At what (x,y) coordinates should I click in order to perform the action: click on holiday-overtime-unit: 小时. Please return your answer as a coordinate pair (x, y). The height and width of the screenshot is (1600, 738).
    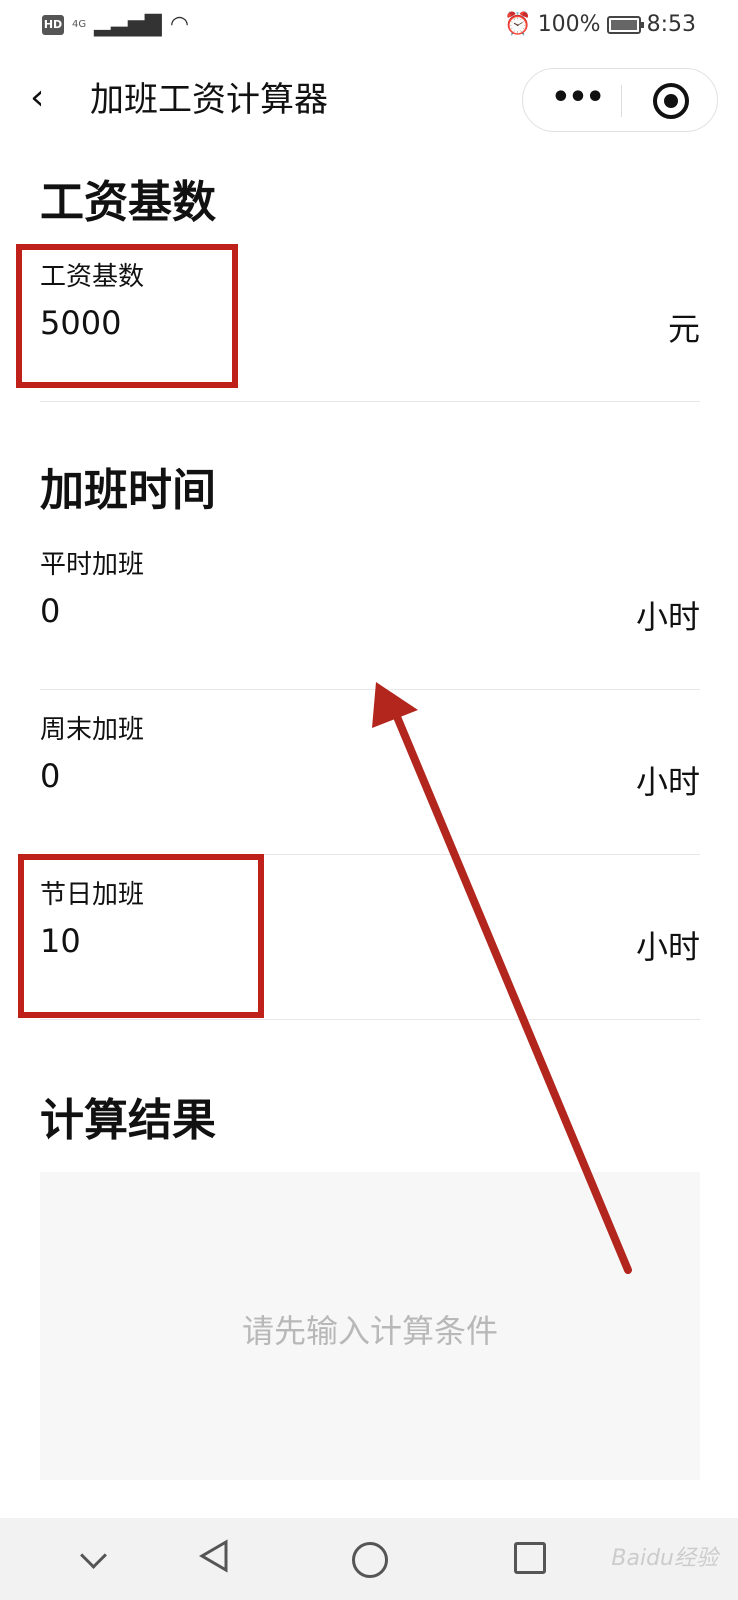
    Looking at the image, I should click on (667, 947).